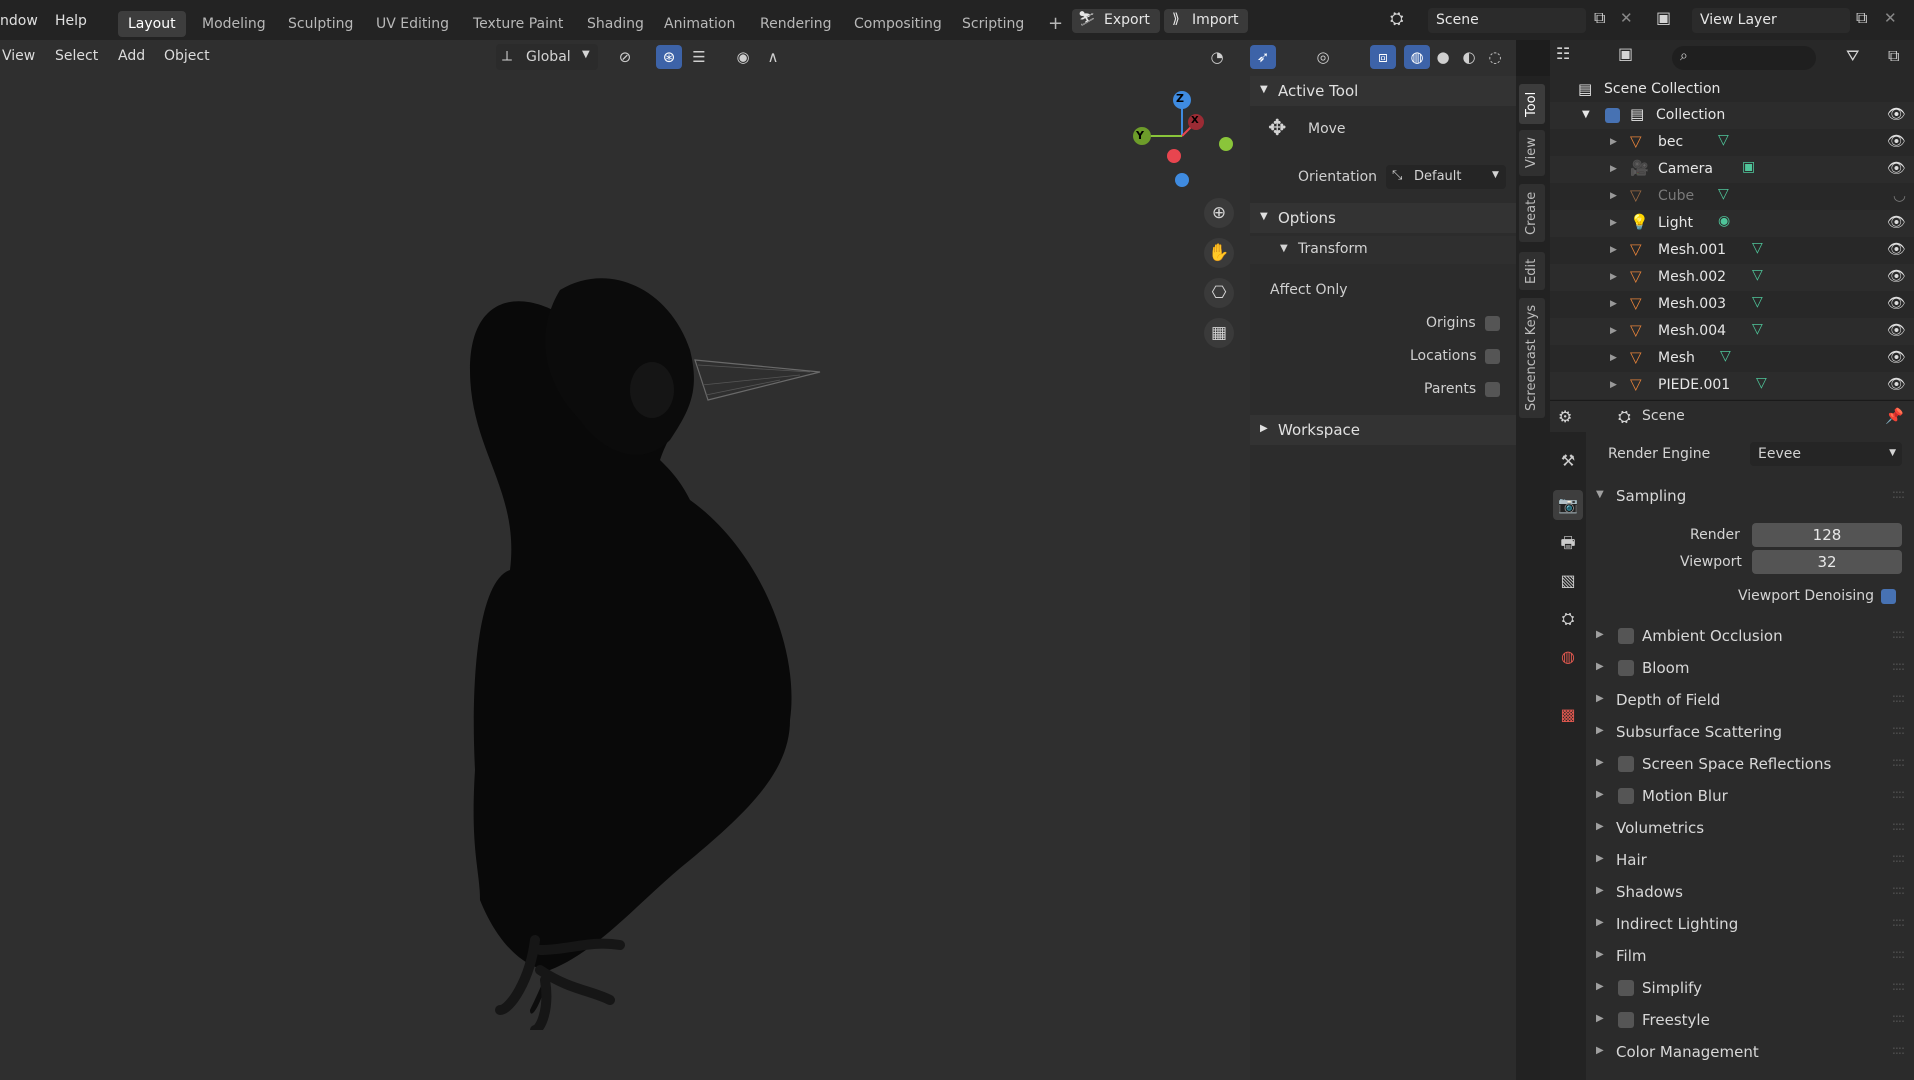 The image size is (1914, 1080). Describe the element at coordinates (1599, 18) in the screenshot. I see `new-scene-icon: ⧉` at that location.